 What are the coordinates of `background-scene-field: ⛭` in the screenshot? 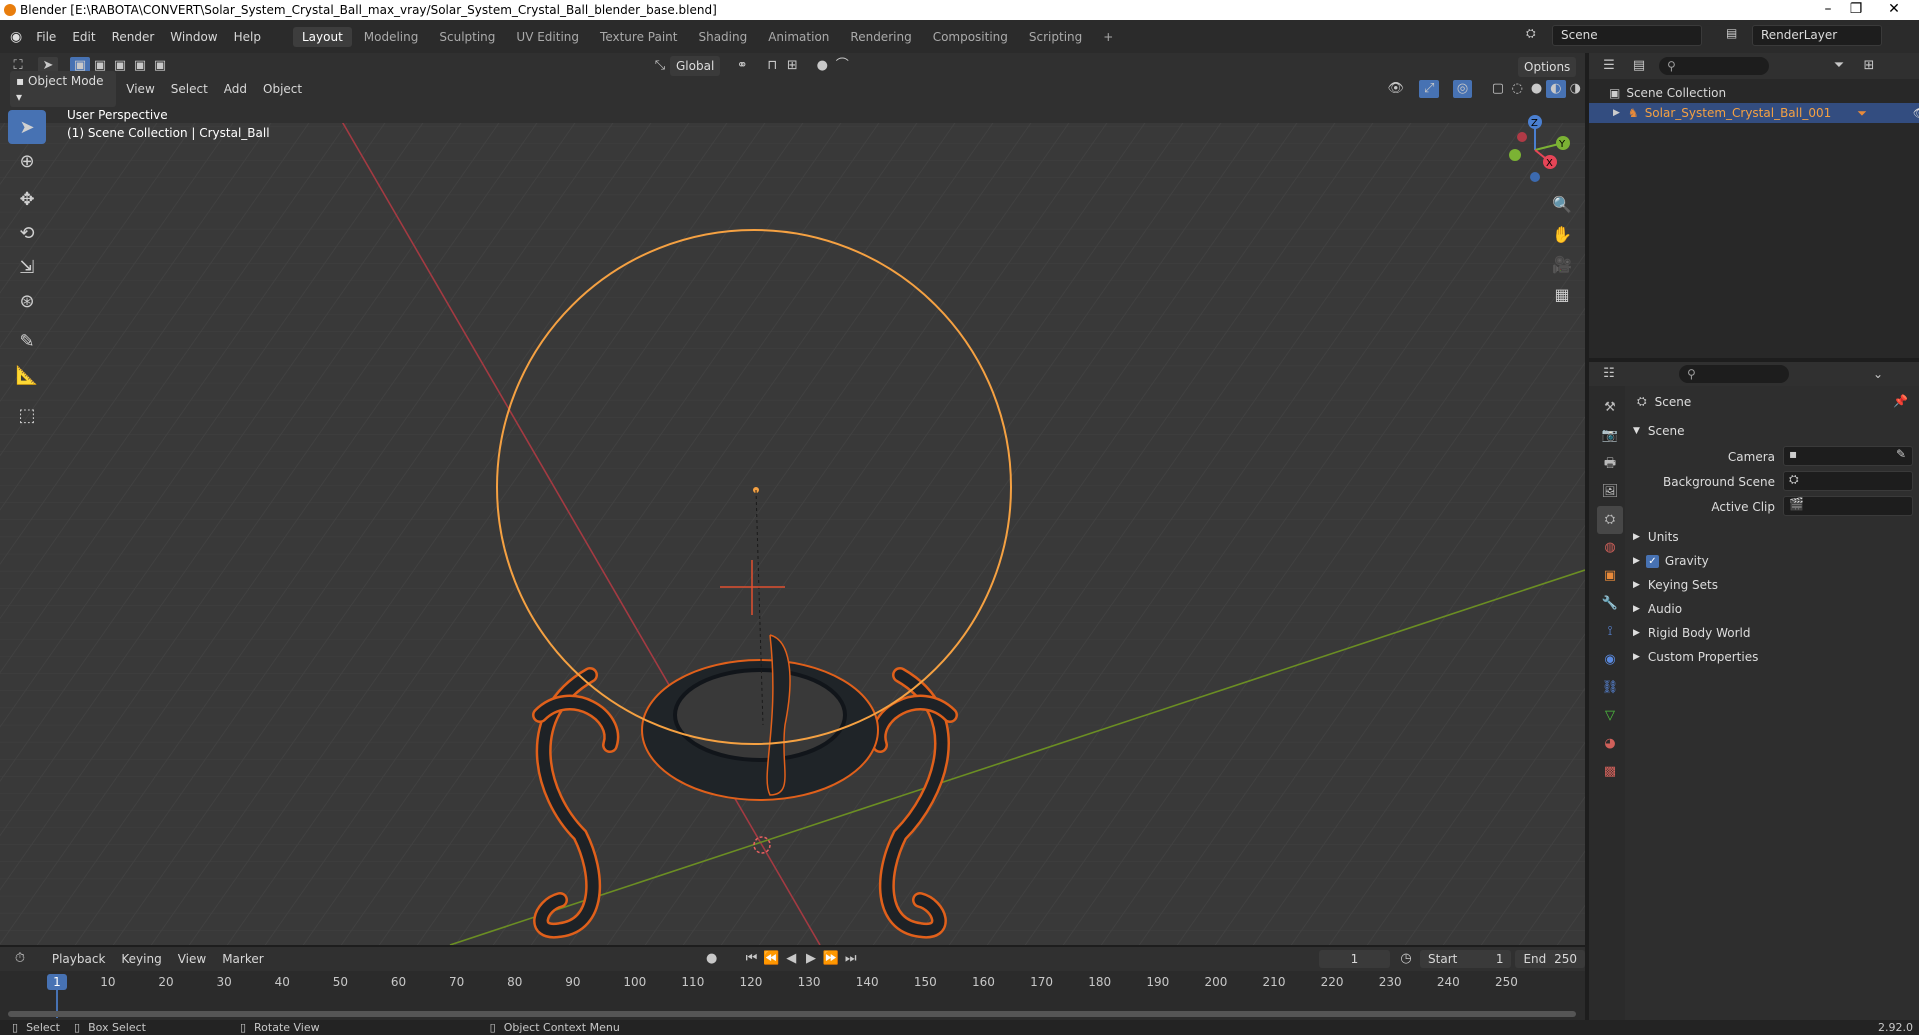 It's located at (1848, 481).